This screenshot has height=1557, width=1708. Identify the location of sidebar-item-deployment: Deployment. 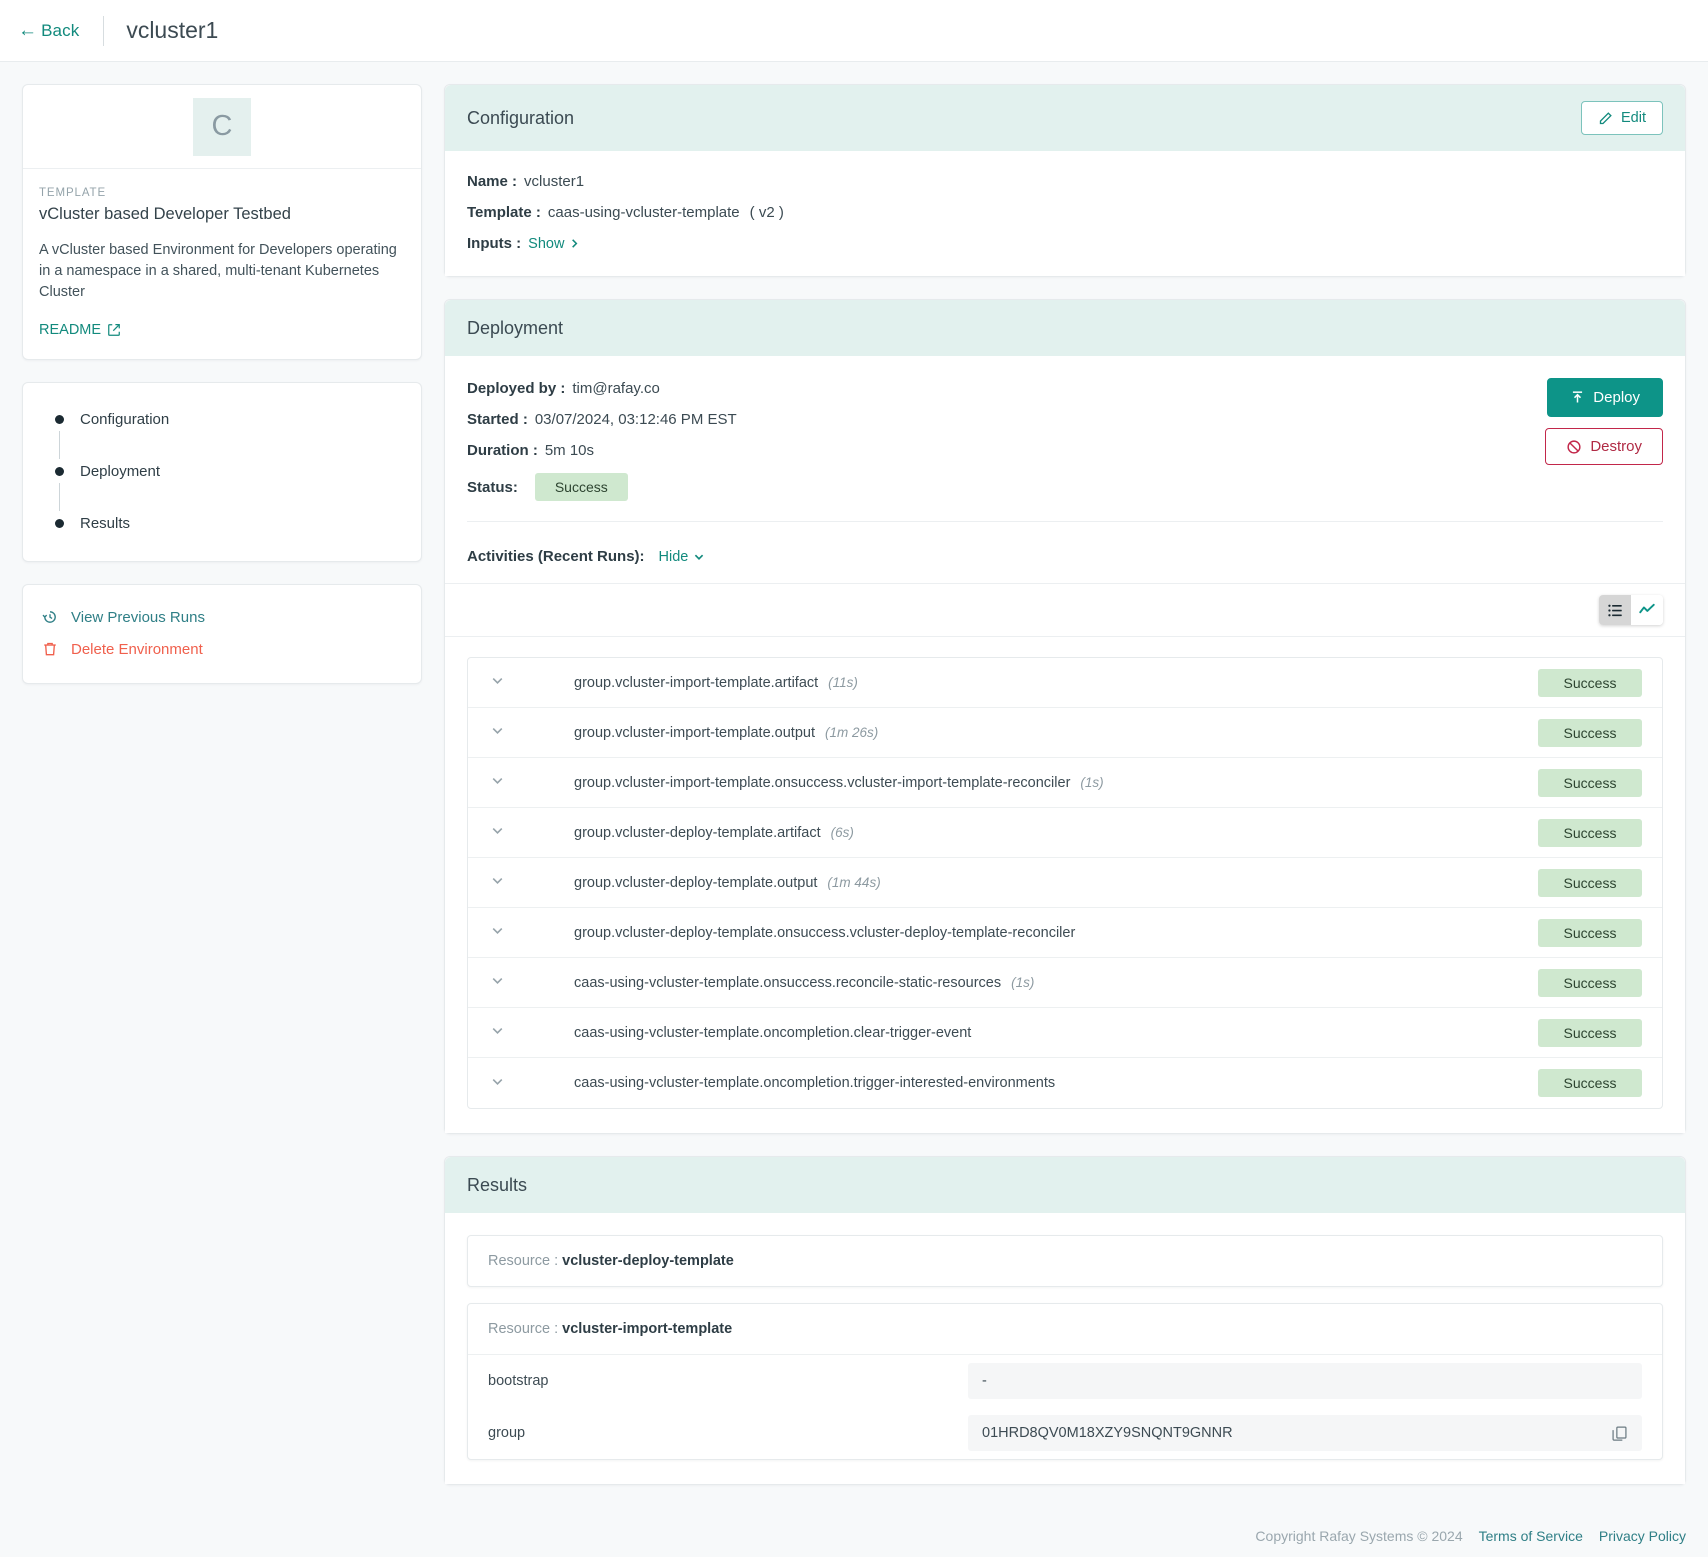
(222, 471).